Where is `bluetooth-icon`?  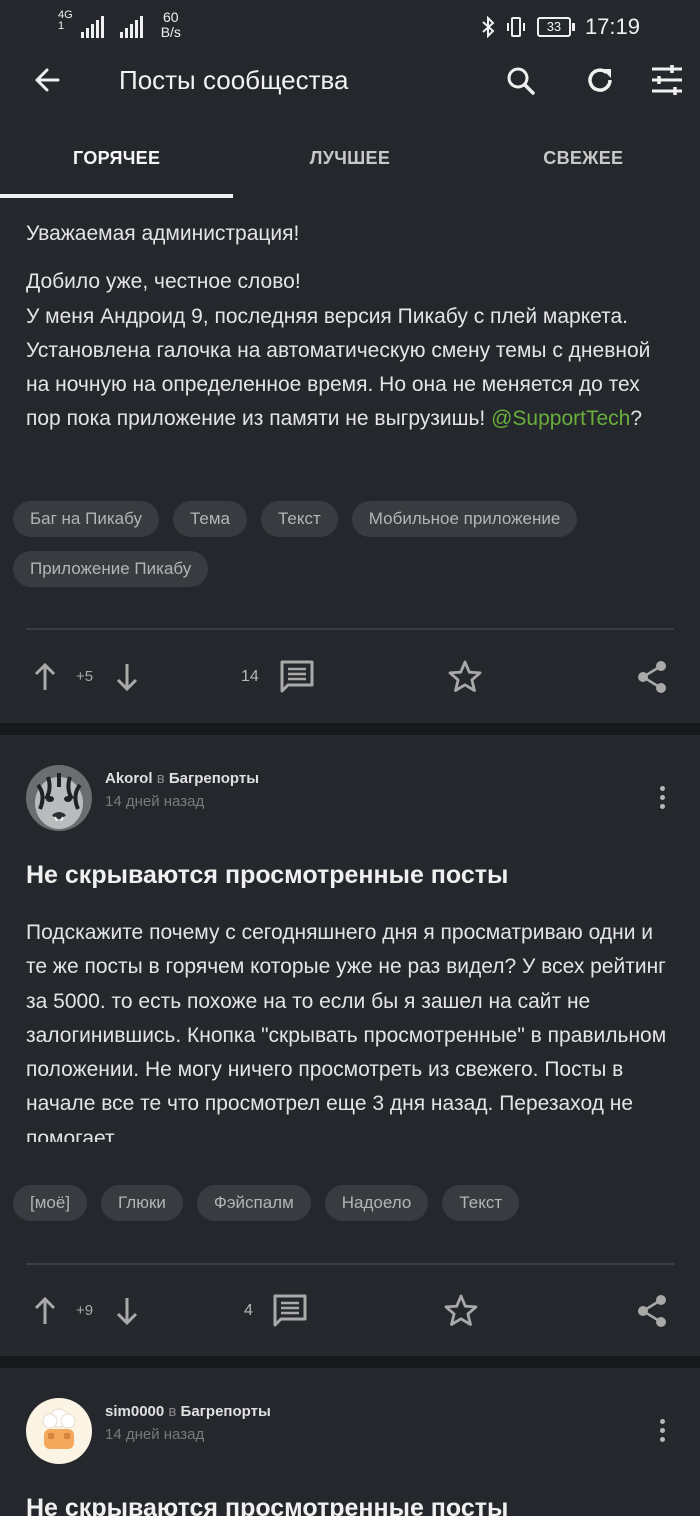
bluetooth-icon is located at coordinates (488, 27).